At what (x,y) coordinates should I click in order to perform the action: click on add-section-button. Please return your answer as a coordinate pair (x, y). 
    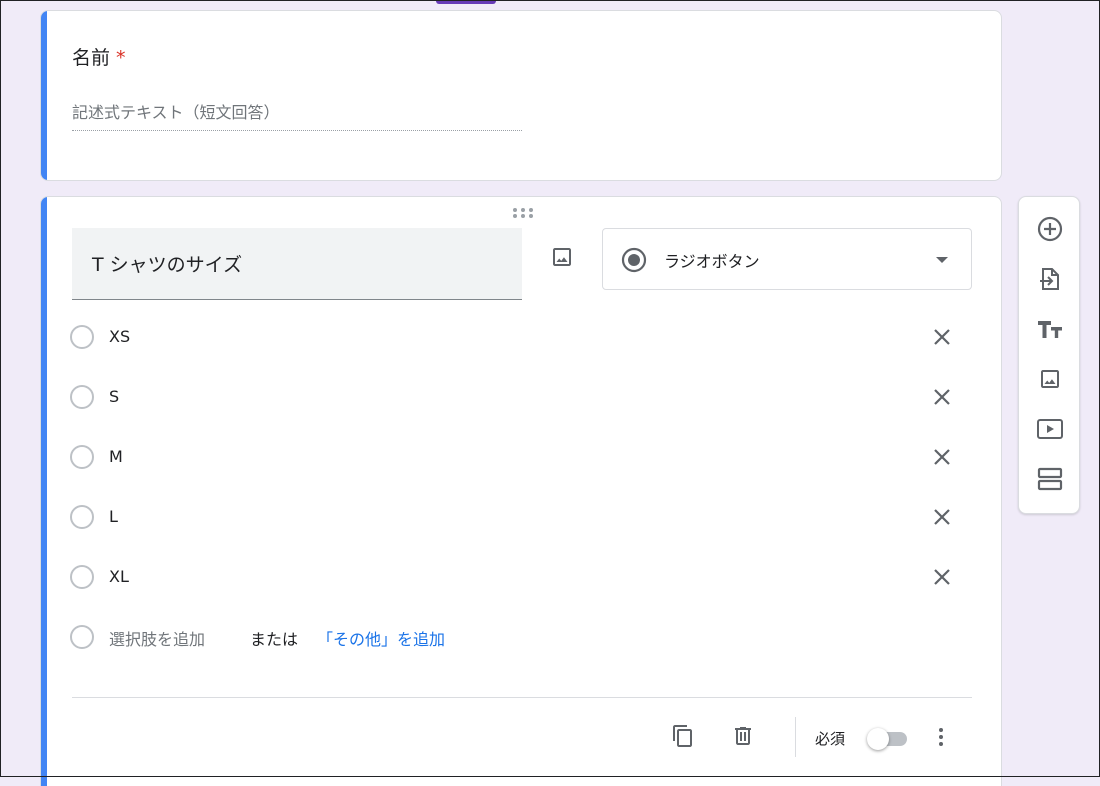
    Looking at the image, I should click on (1050, 479).